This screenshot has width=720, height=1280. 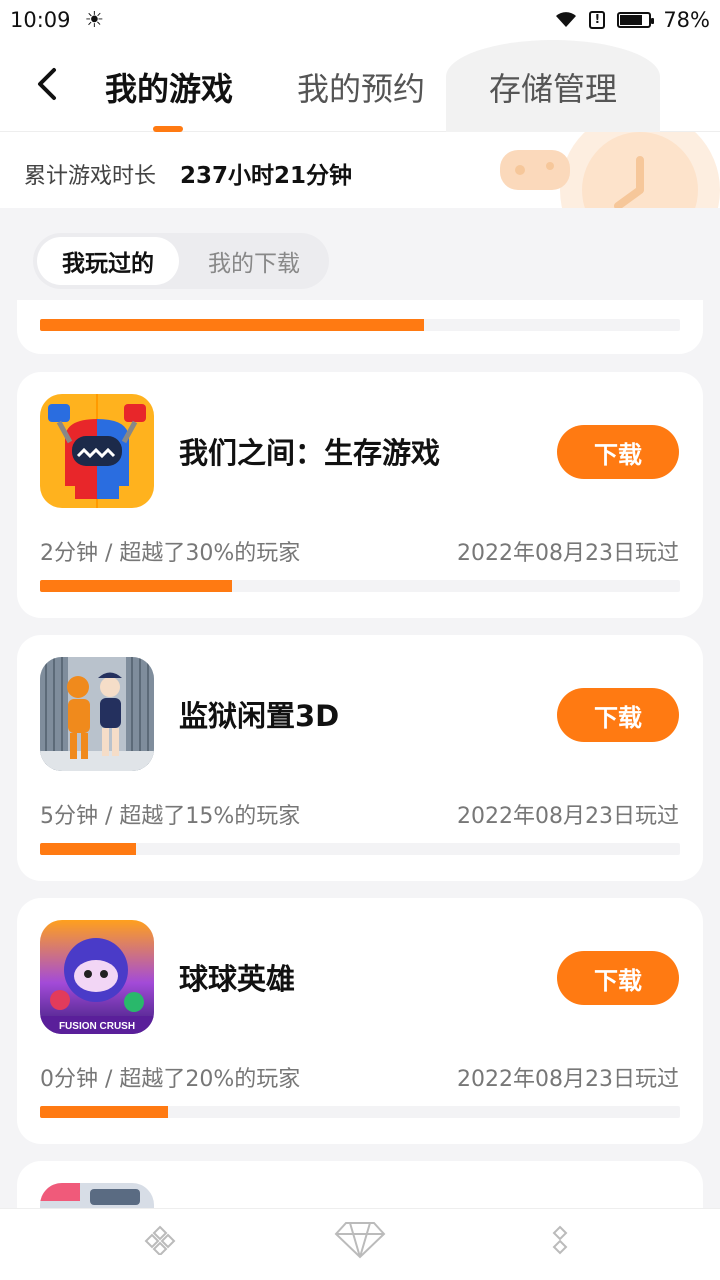 I want to click on game-title: 我们之间：生存游戏, so click(x=310, y=453).